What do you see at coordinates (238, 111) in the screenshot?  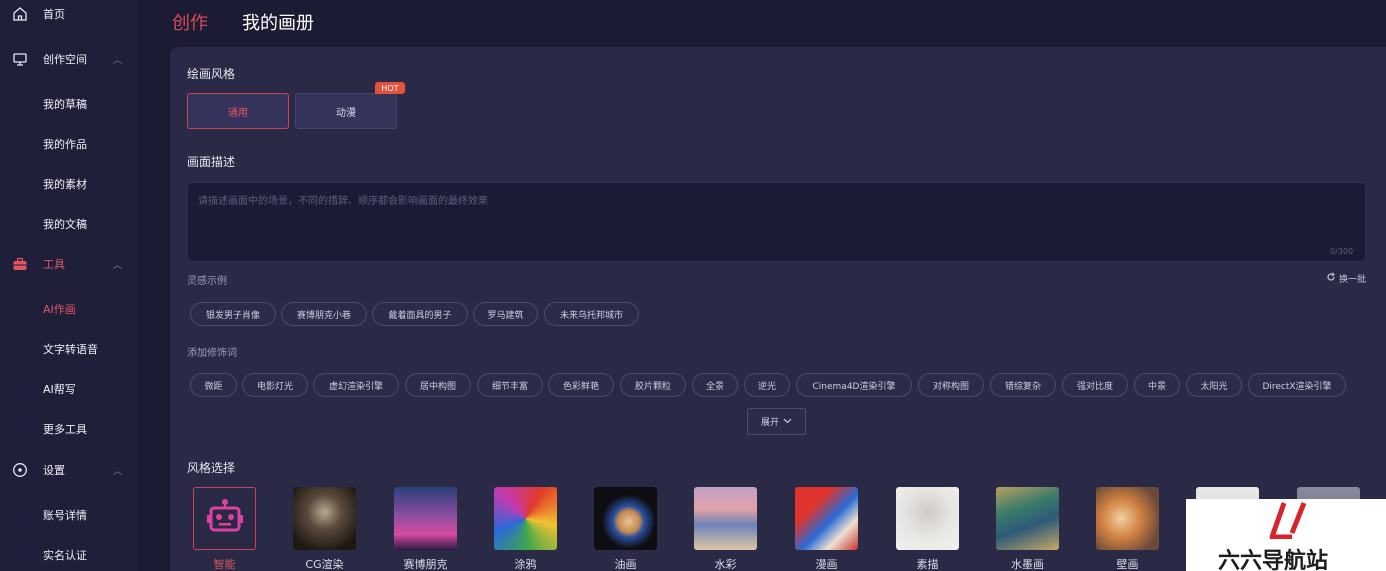 I see `style-general-button: 通用` at bounding box center [238, 111].